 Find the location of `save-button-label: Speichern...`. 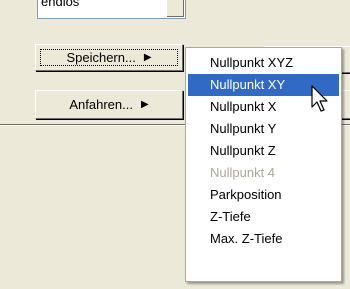

save-button-label: Speichern... is located at coordinates (101, 57).